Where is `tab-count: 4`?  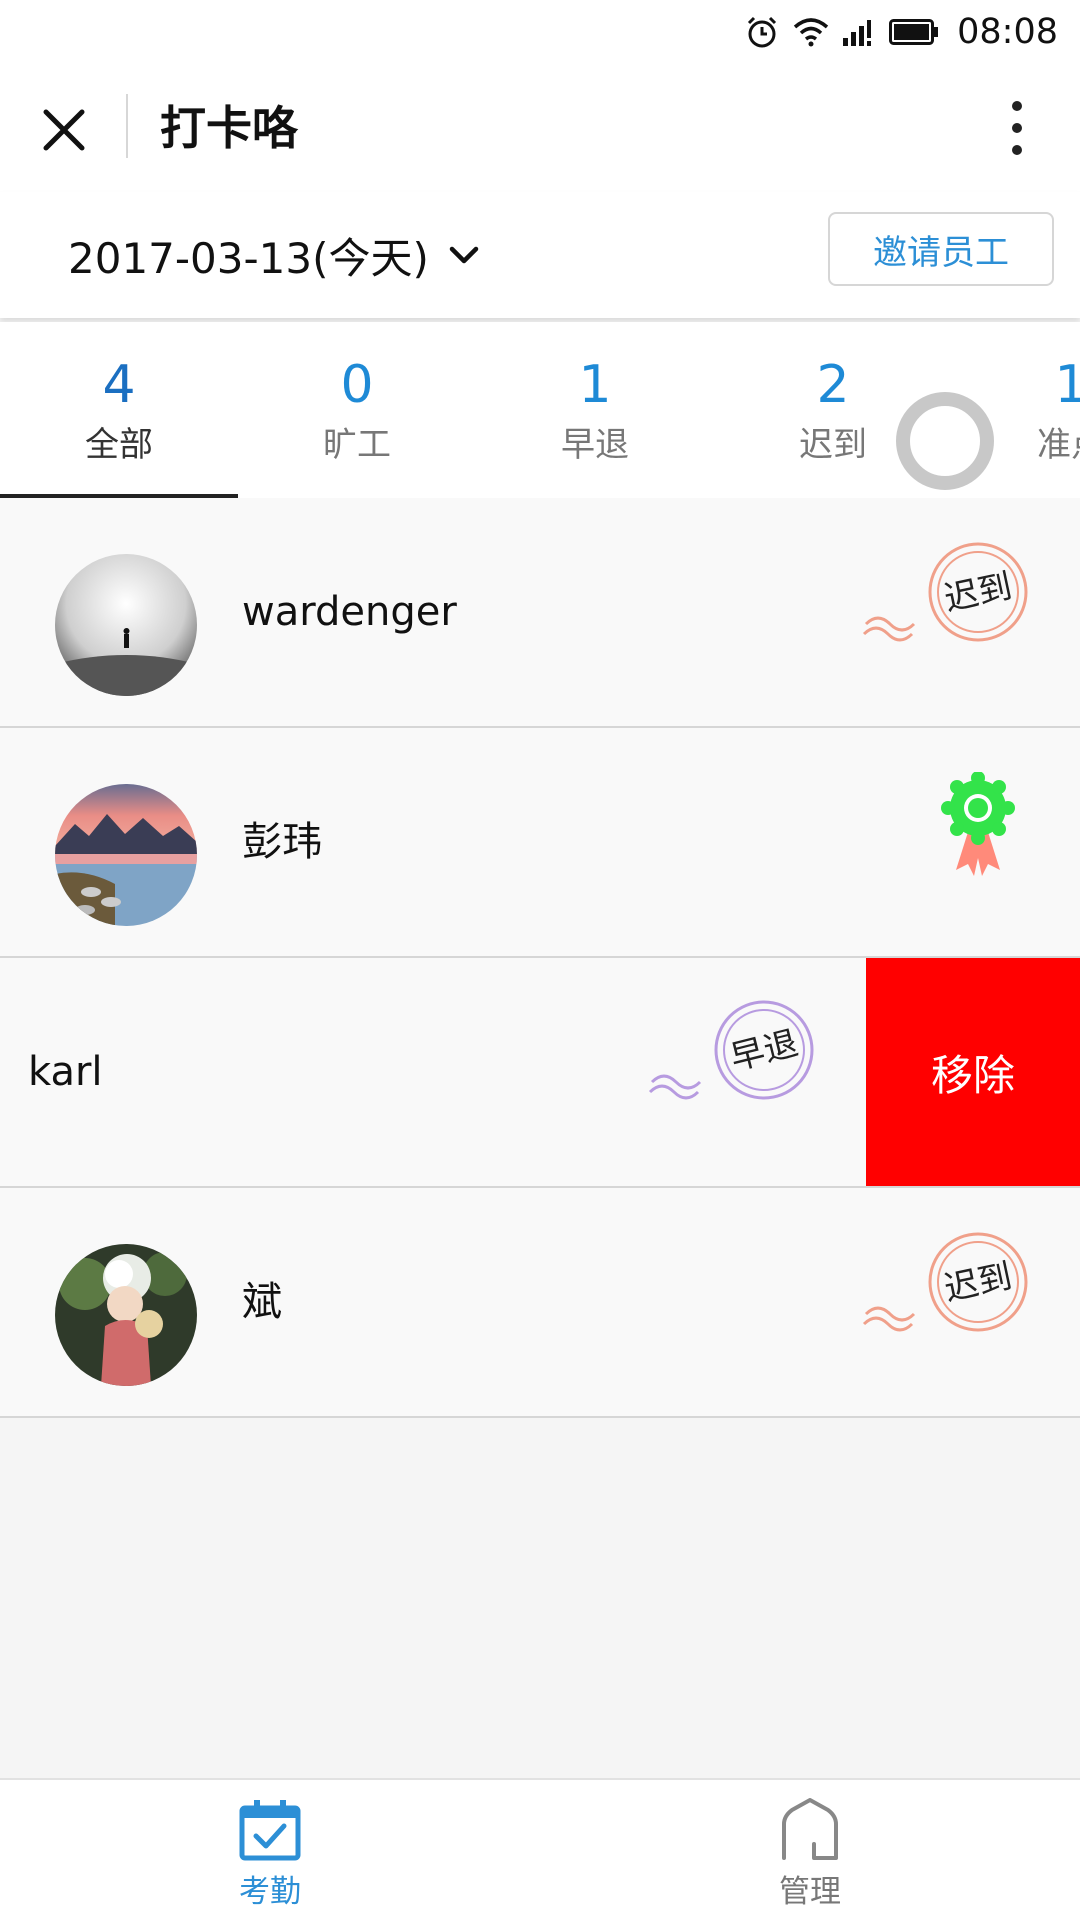
tab-count: 4 is located at coordinates (119, 385).